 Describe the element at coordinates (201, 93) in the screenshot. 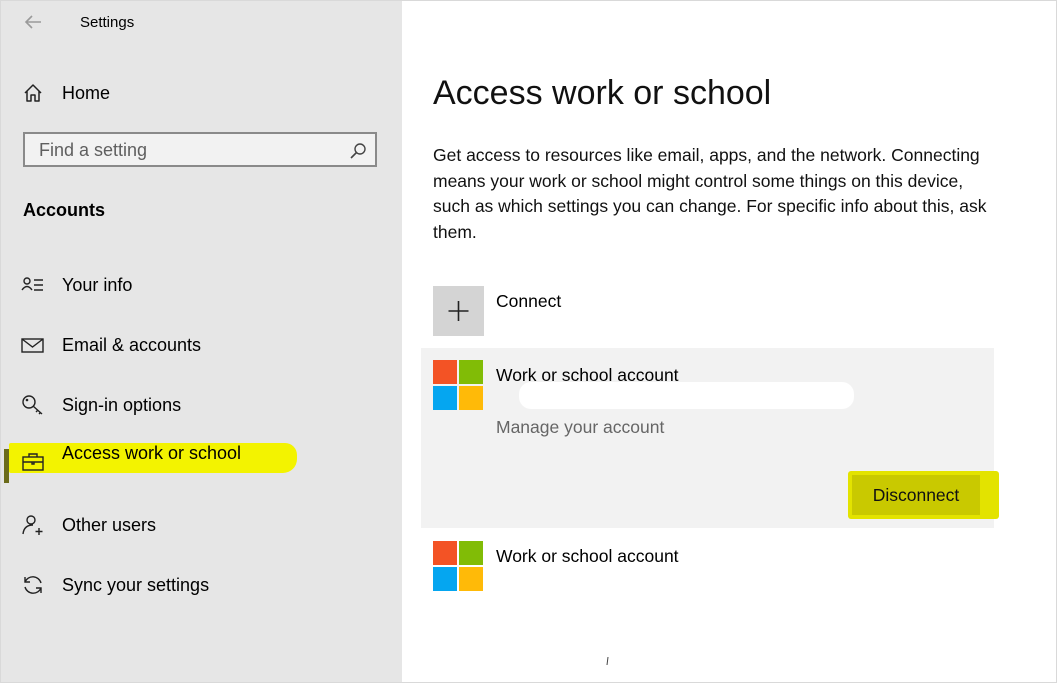

I see `home-nav-item: Home` at that location.